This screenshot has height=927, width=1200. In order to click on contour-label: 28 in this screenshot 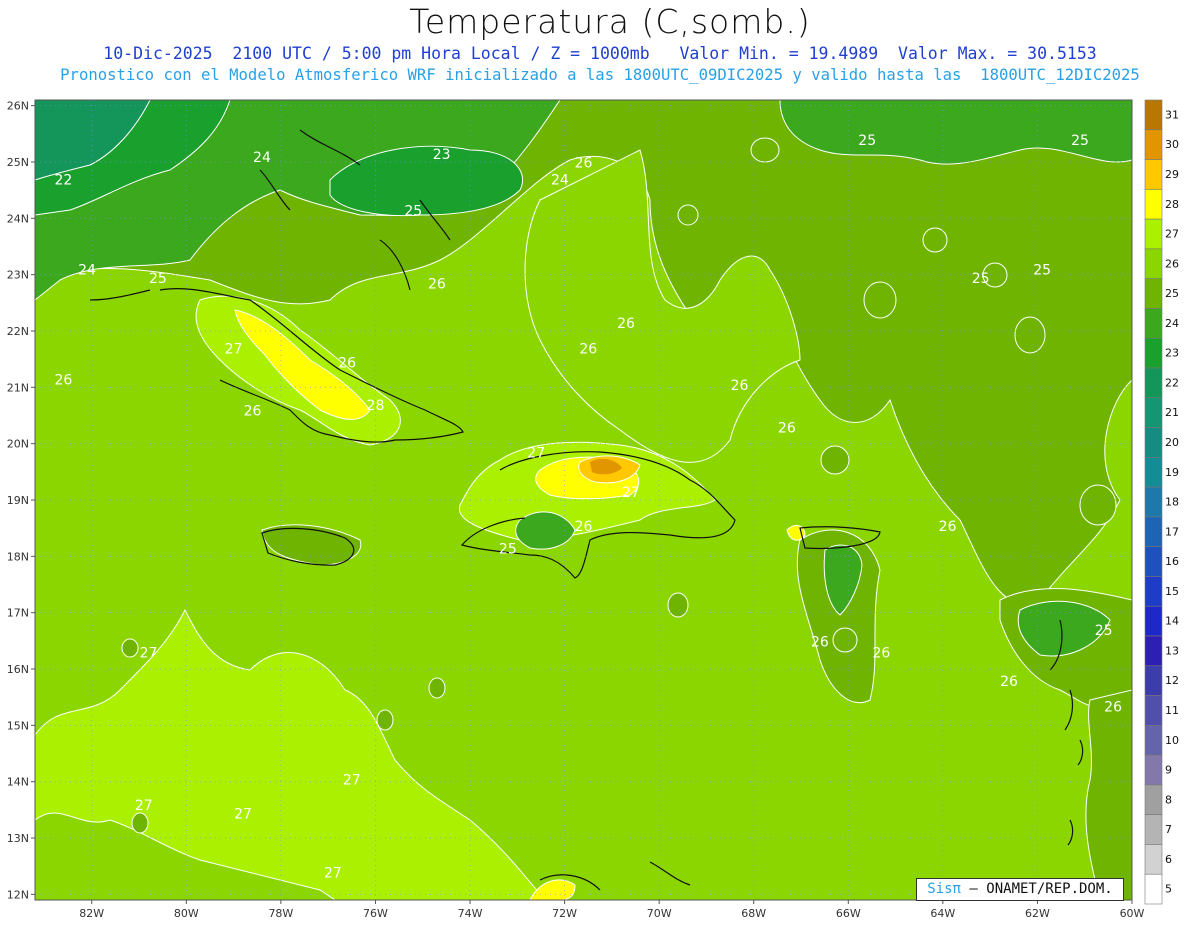, I will do `click(376, 406)`.